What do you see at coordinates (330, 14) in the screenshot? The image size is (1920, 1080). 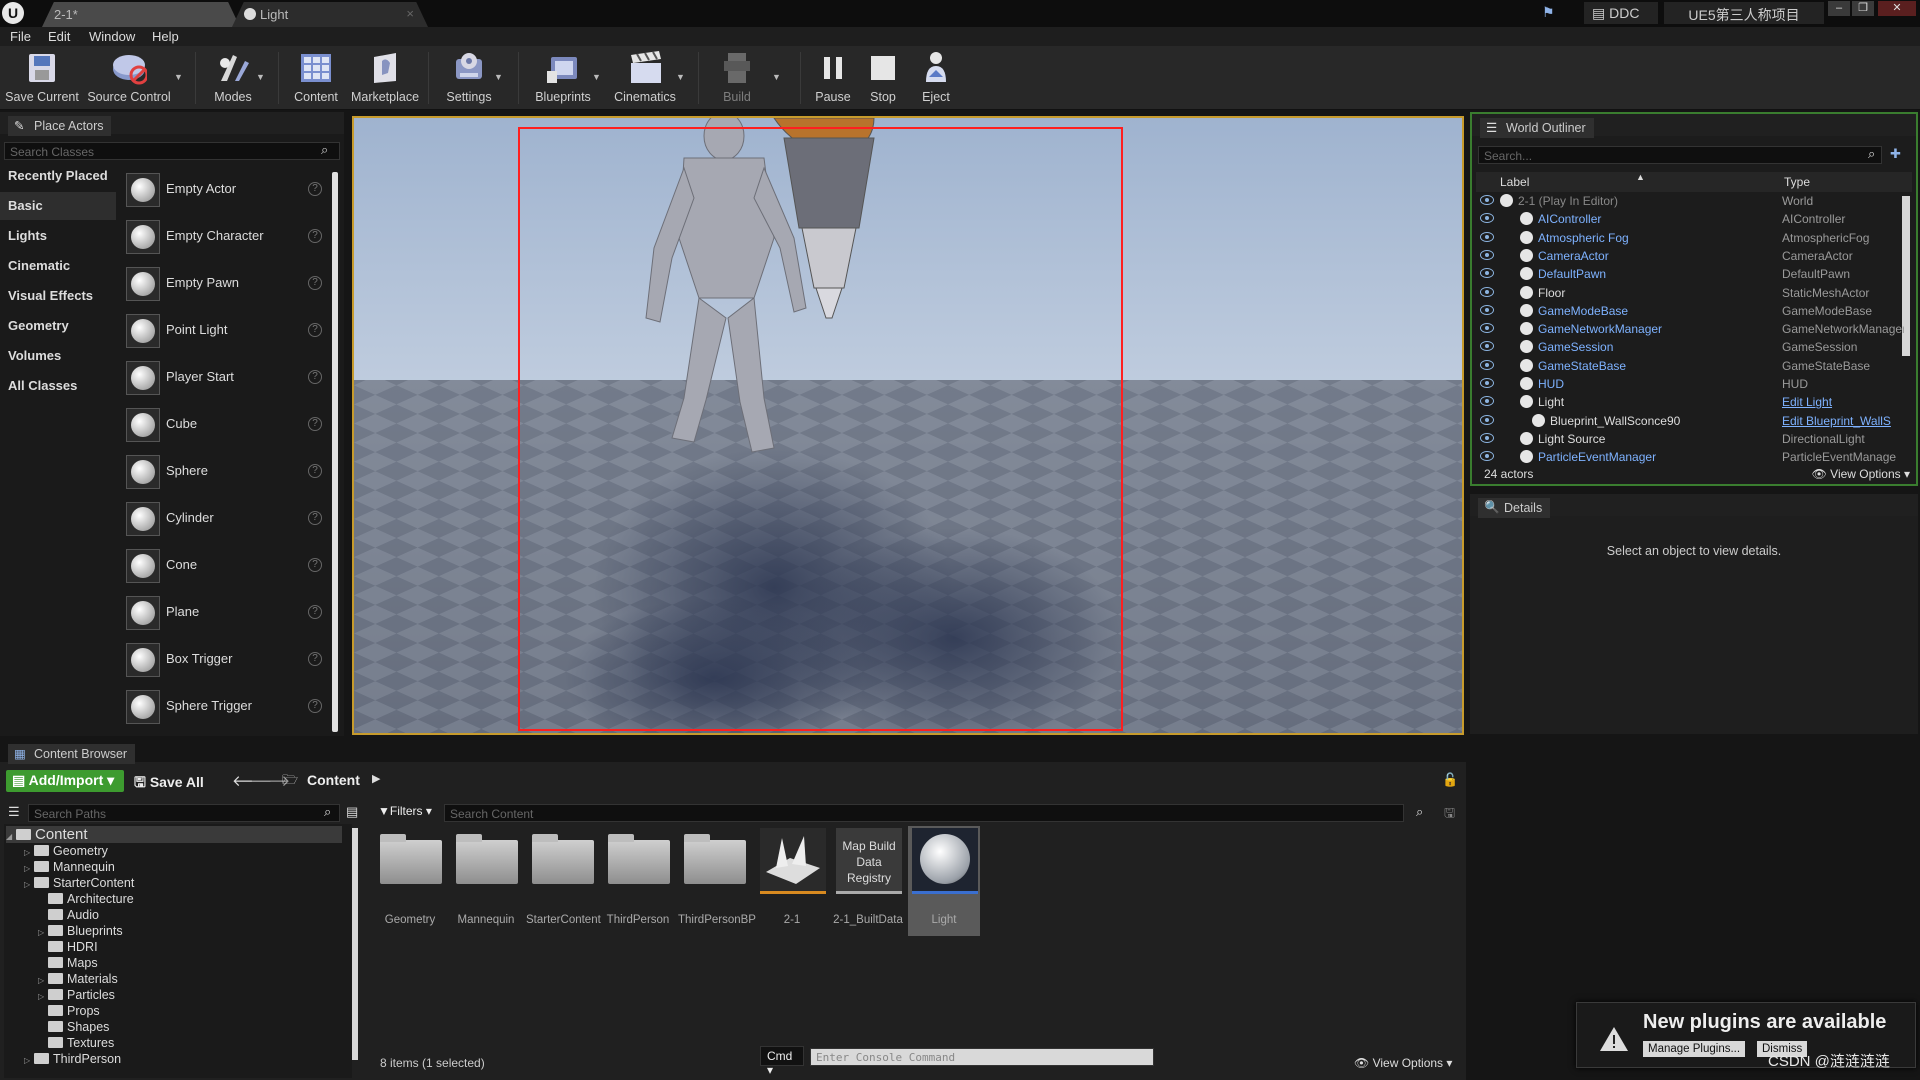 I see `blueprint-tab: Light ×` at bounding box center [330, 14].